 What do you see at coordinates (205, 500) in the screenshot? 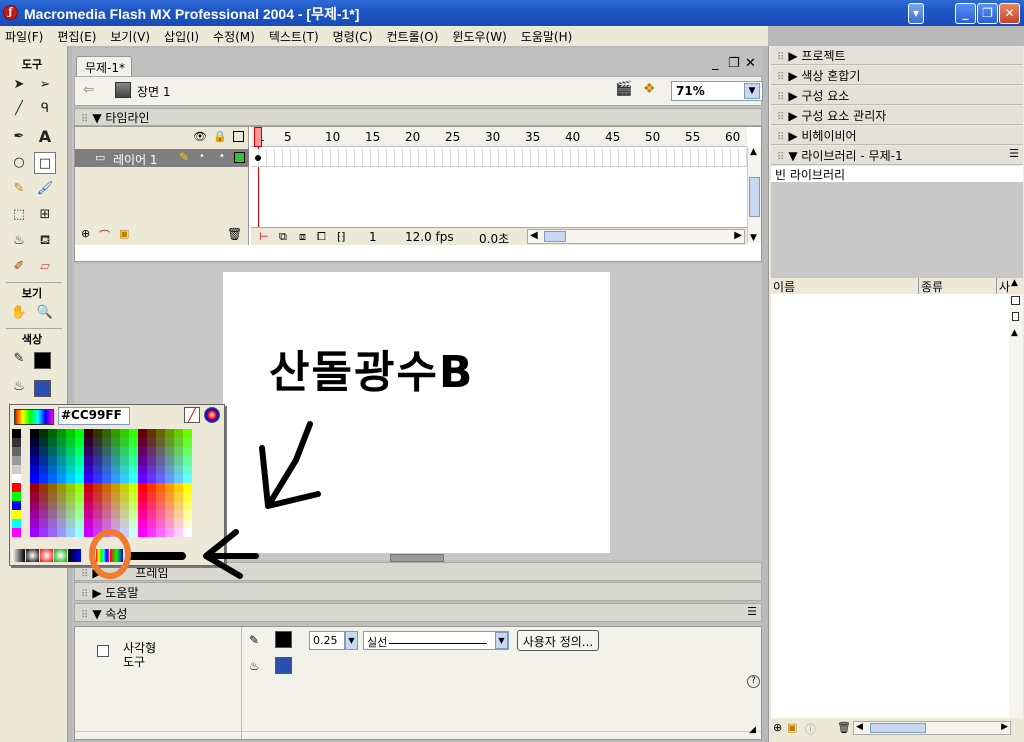
I see `annotation-overlay` at bounding box center [205, 500].